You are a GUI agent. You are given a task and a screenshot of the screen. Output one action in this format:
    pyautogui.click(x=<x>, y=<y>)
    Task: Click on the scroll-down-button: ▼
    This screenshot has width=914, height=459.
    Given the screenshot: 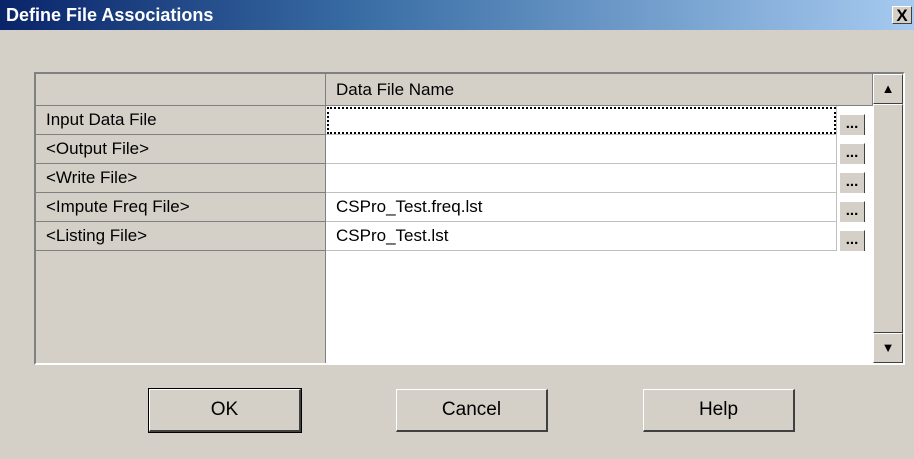 What is the action you would take?
    pyautogui.click(x=888, y=348)
    